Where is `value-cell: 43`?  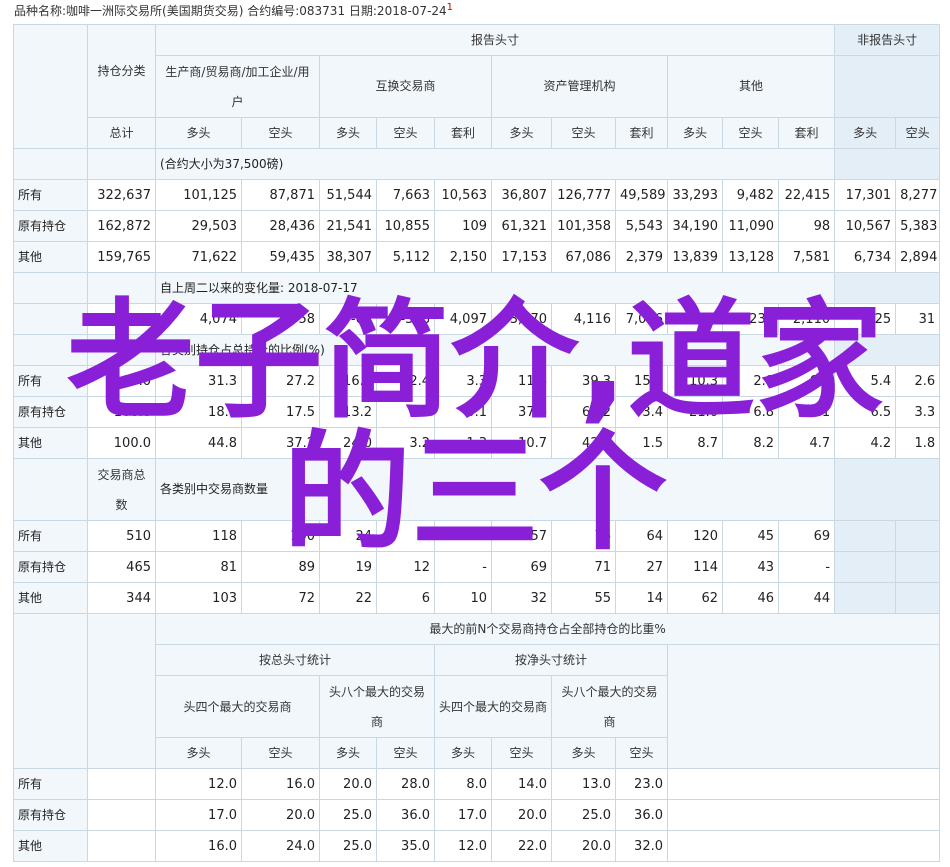 value-cell: 43 is located at coordinates (750, 567).